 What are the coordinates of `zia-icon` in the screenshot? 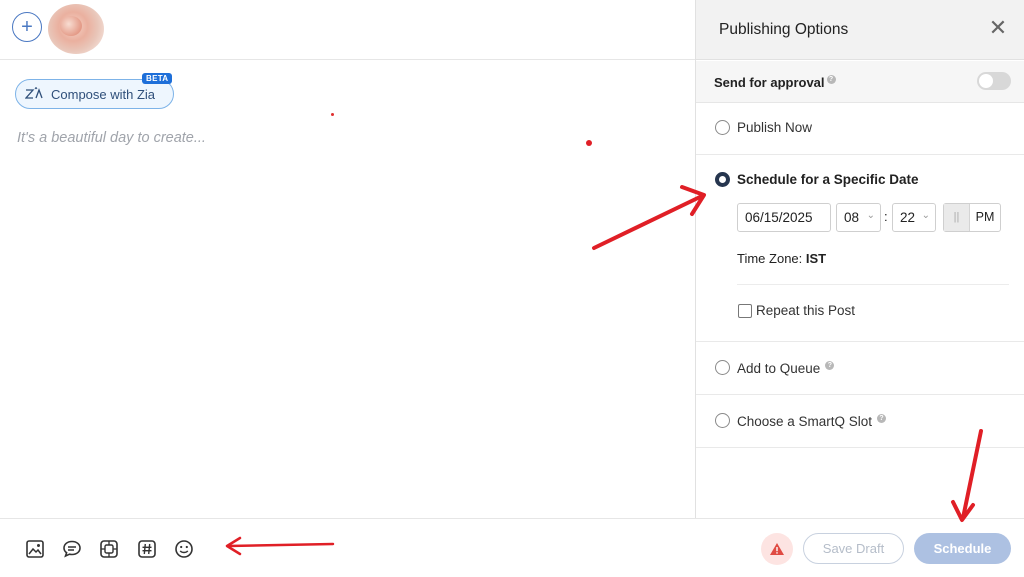 It's located at (34, 93).